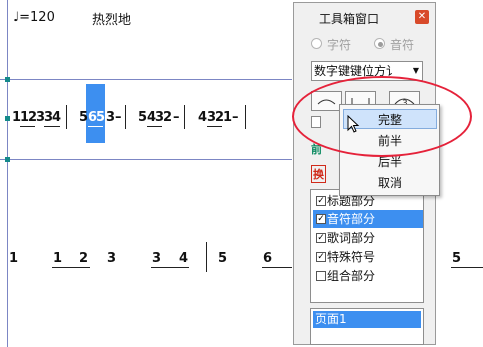  What do you see at coordinates (7, 173) in the screenshot?
I see `left-margin-guide` at bounding box center [7, 173].